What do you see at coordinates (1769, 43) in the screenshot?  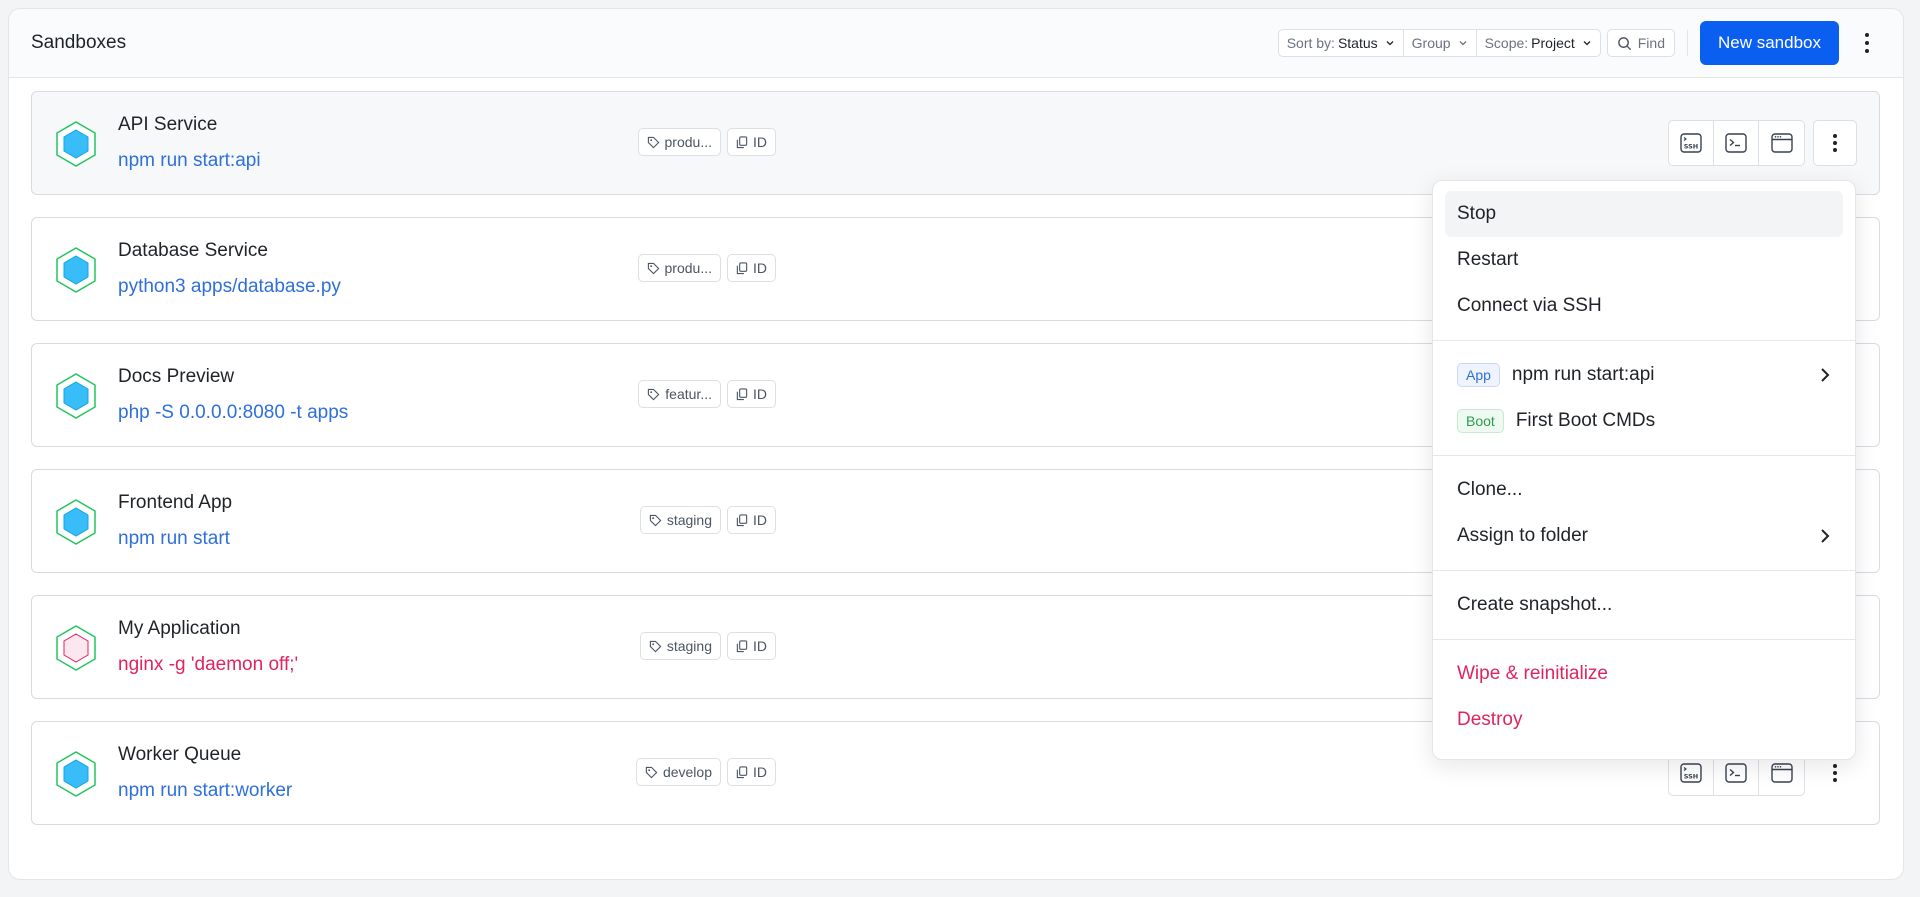 I see `new-sandbox-button: New sandbox` at bounding box center [1769, 43].